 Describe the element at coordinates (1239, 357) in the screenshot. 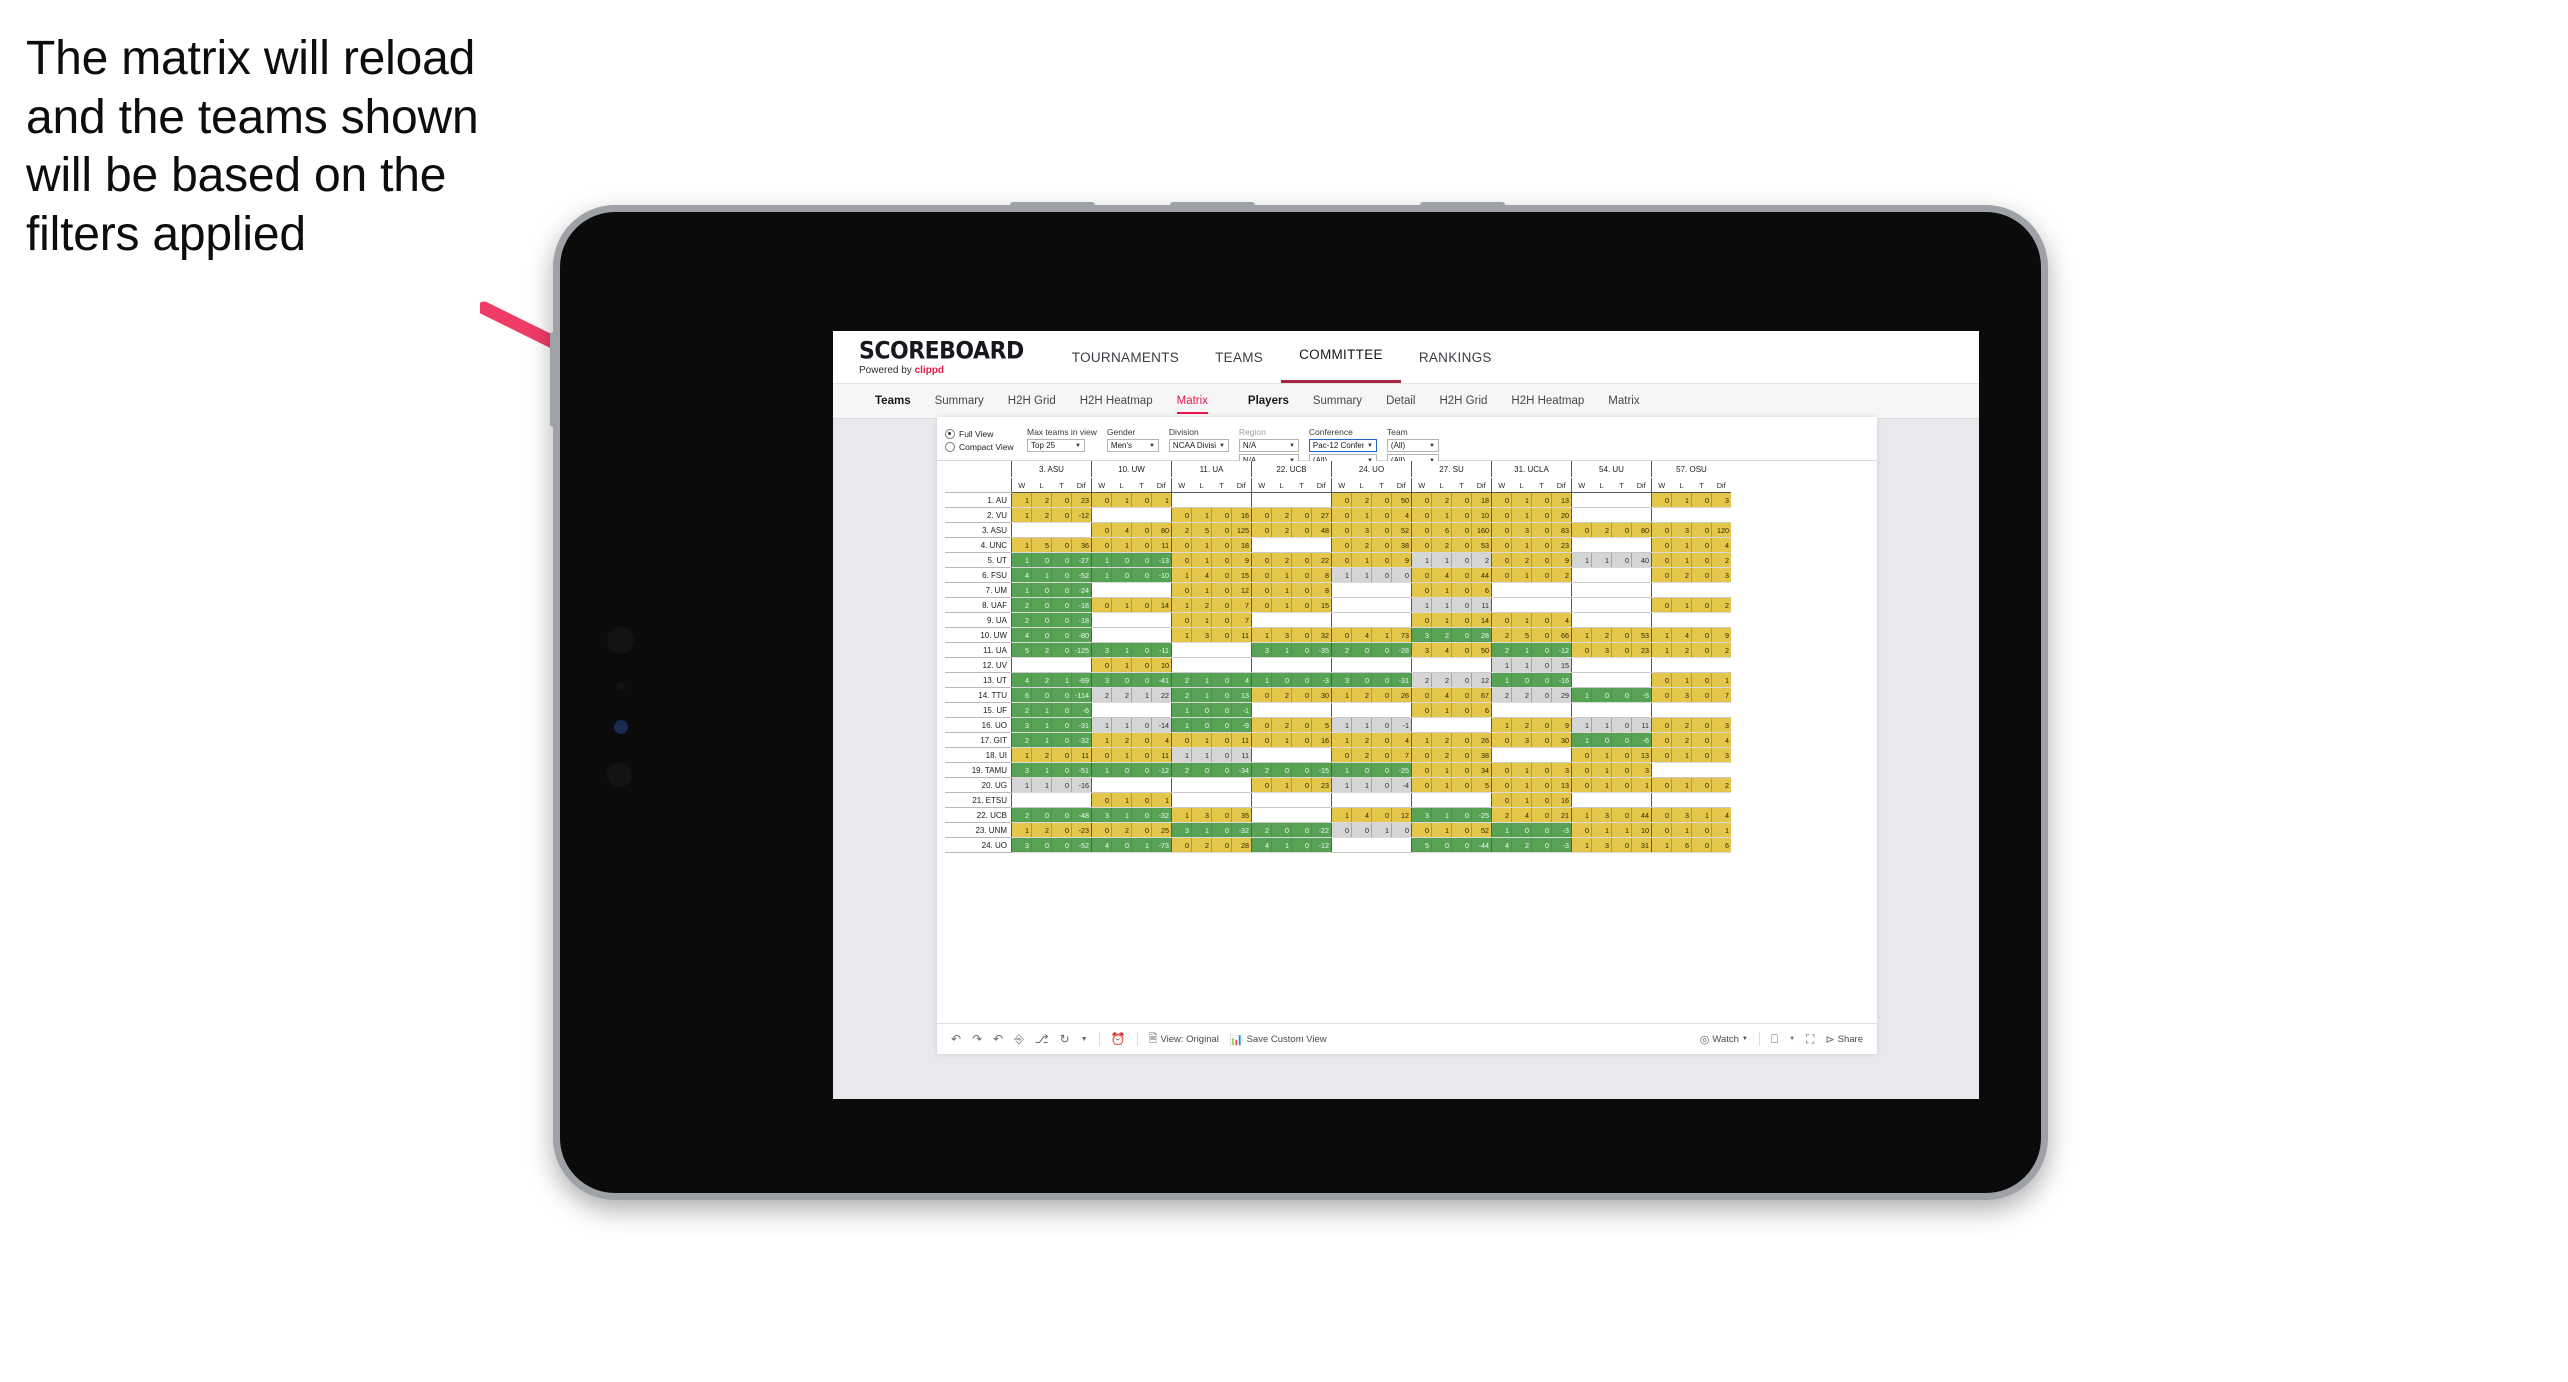

I see `nav-item-teams: TEAMS` at that location.